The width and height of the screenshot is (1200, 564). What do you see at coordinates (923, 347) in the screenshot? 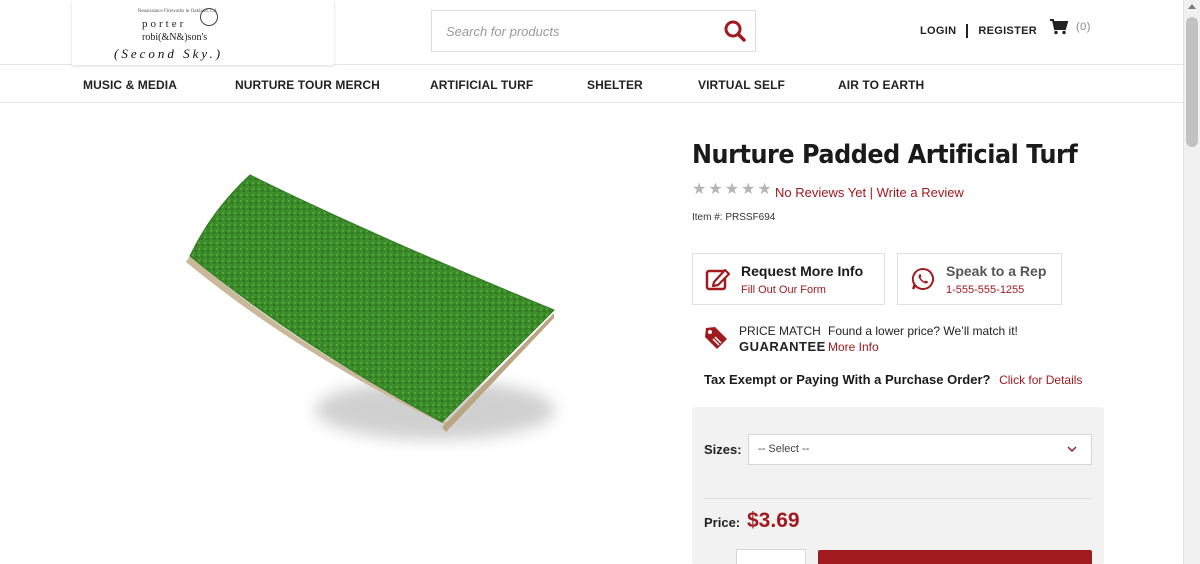
I see `price-match-more-info-link: More Info` at bounding box center [923, 347].